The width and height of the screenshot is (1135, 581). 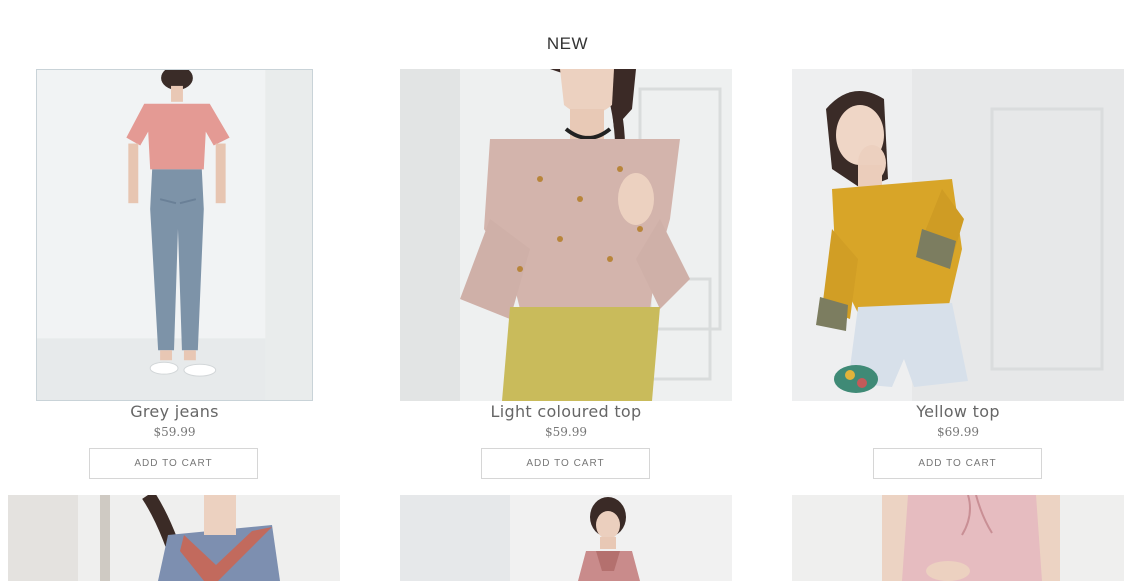 I want to click on product-image-grey-jeans, so click(x=174, y=235).